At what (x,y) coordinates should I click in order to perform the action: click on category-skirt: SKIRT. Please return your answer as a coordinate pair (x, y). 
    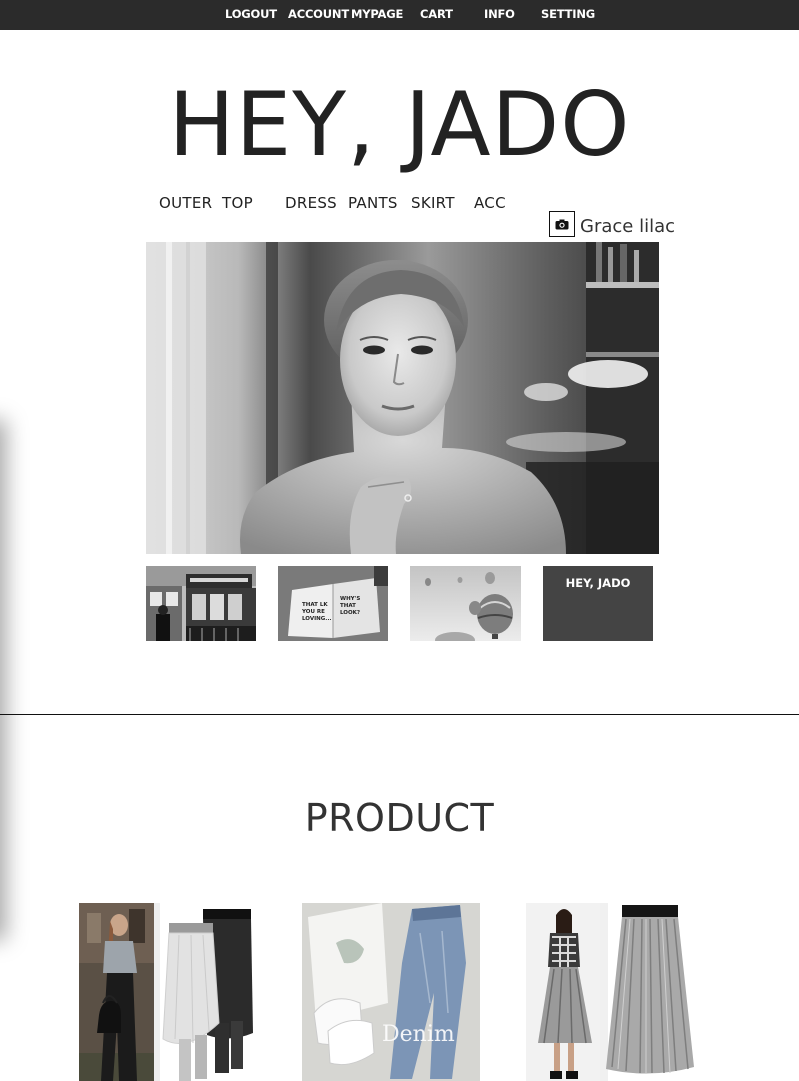
    Looking at the image, I should click on (433, 203).